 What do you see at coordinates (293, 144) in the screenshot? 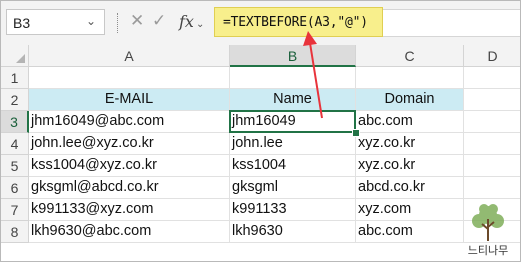
I see `cell-b4: john.lee` at bounding box center [293, 144].